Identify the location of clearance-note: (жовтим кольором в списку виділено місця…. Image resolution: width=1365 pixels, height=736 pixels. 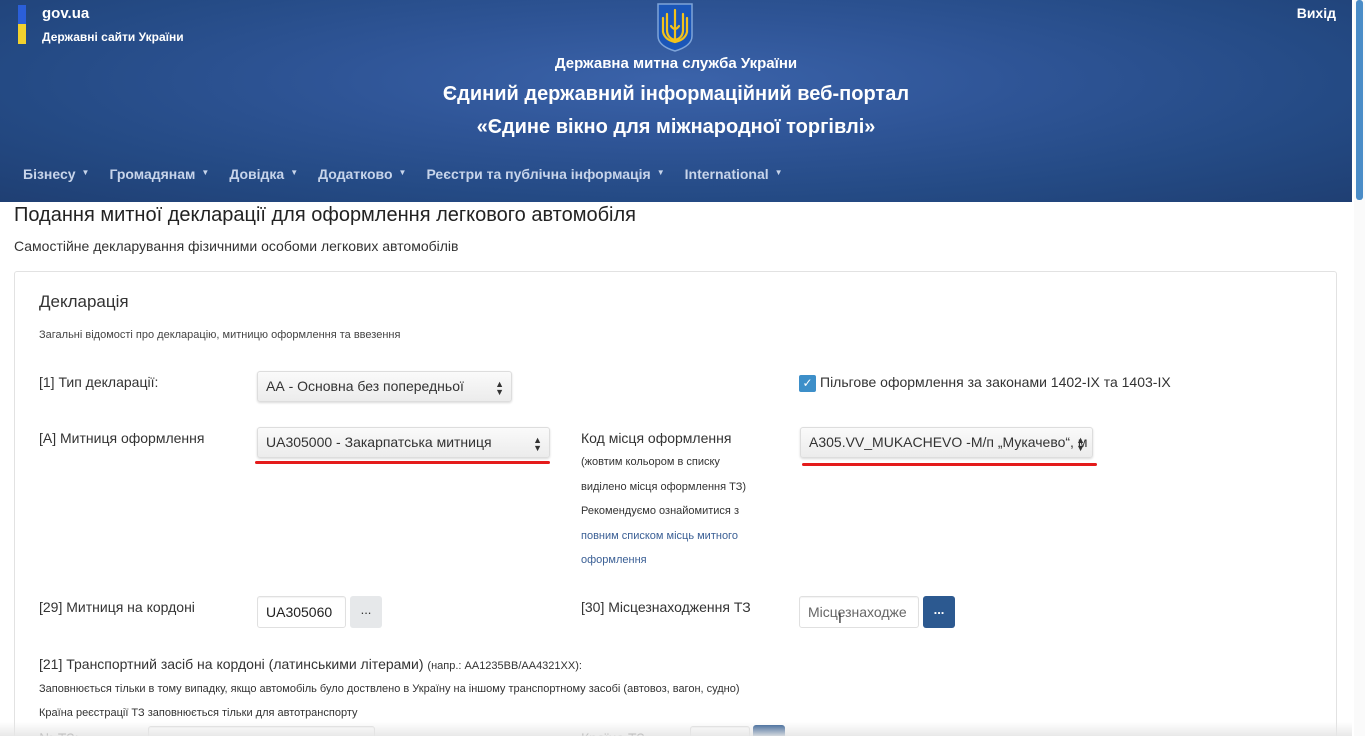
(663, 511).